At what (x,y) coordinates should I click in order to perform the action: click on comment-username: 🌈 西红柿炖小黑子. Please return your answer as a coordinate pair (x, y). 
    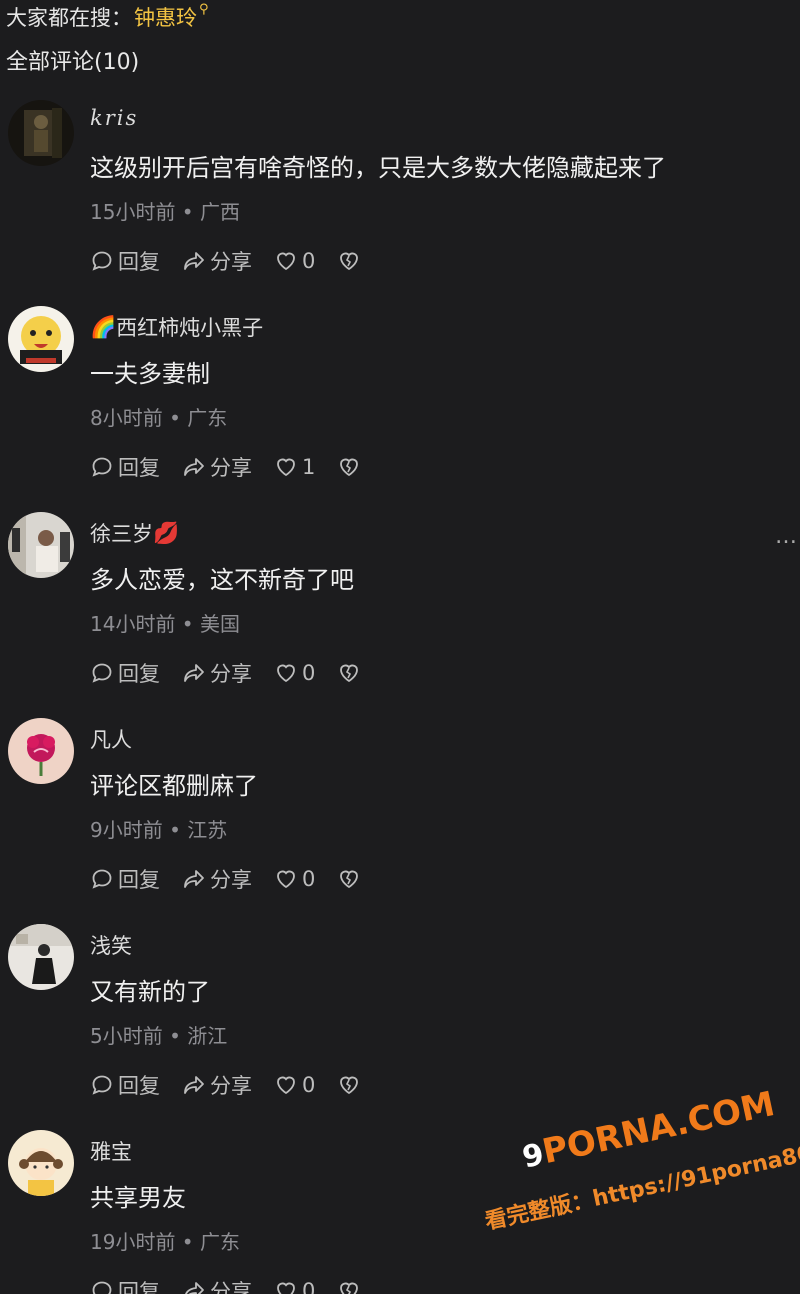
    Looking at the image, I should click on (176, 327).